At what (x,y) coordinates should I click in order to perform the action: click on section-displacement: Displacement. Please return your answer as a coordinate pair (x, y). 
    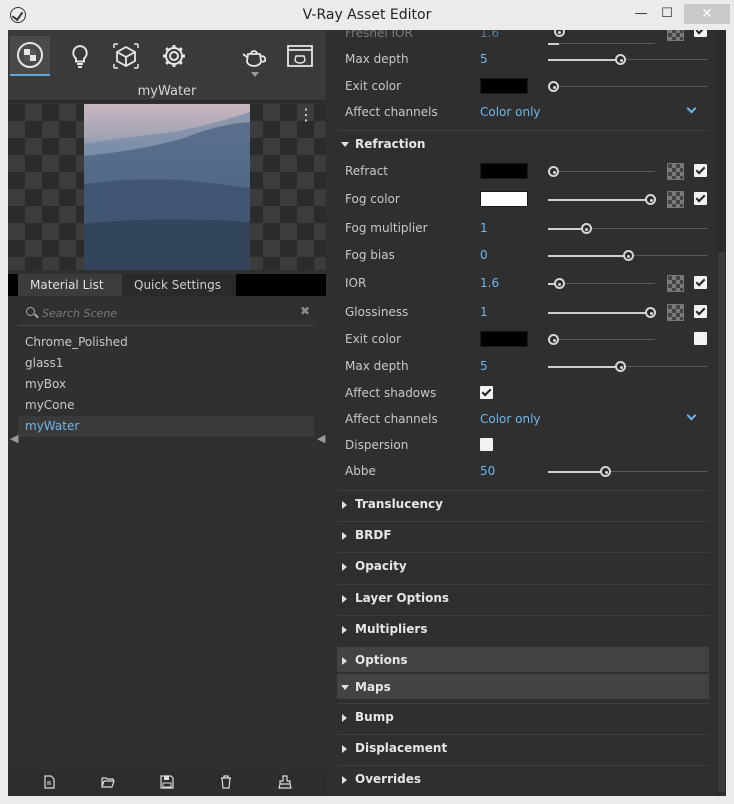
    Looking at the image, I should click on (523, 747).